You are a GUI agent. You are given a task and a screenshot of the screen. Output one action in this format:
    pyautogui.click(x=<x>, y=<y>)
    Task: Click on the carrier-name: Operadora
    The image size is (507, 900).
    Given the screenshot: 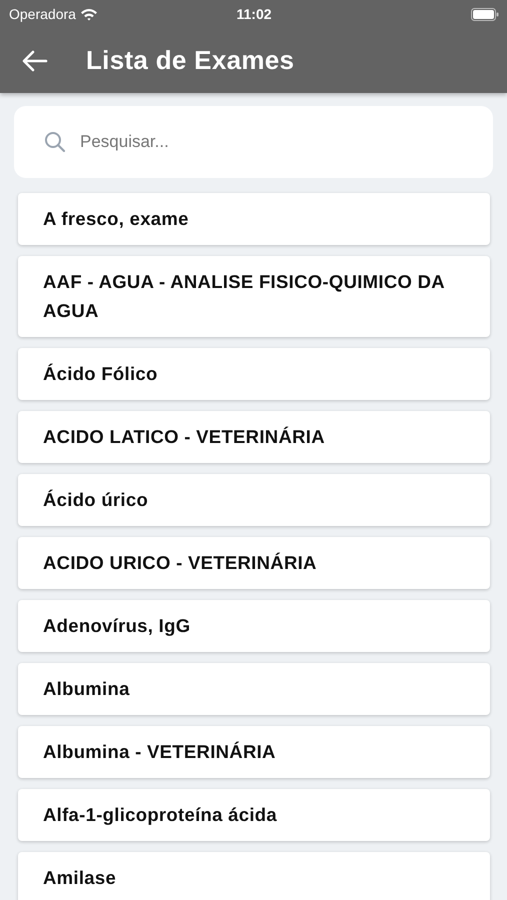 What is the action you would take?
    pyautogui.click(x=42, y=14)
    